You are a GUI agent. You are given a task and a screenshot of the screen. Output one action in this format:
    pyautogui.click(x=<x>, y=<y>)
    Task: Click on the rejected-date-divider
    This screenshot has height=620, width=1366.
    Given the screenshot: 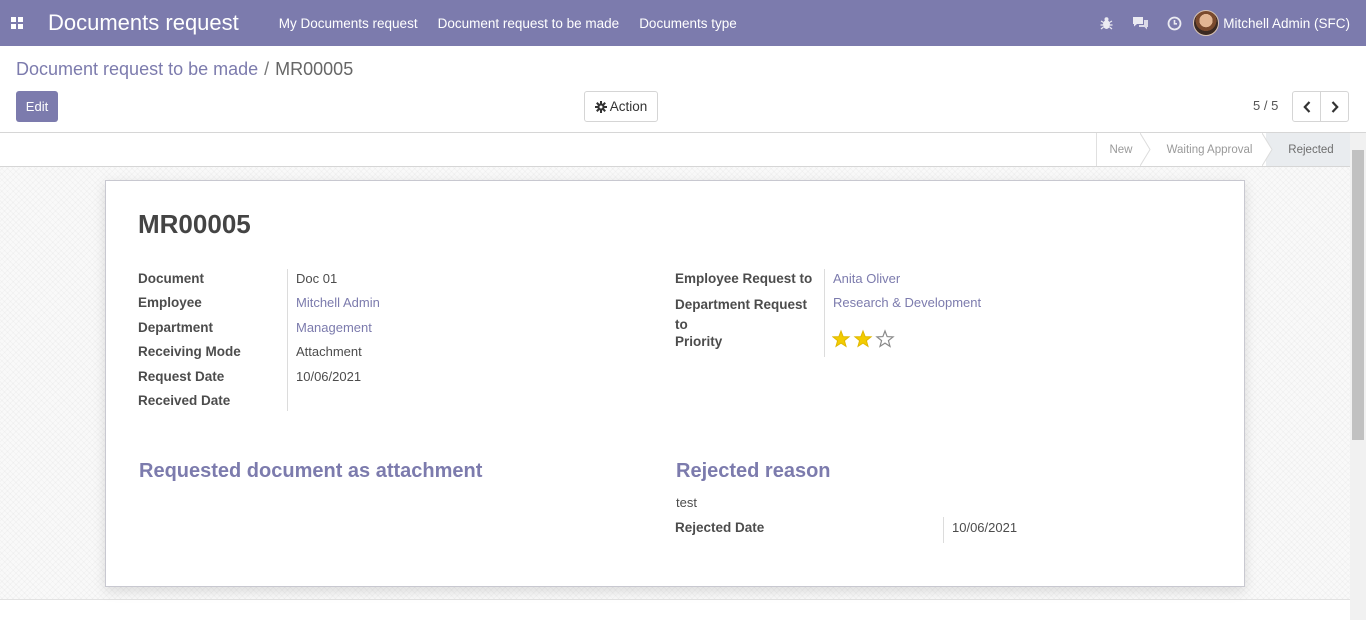 What is the action you would take?
    pyautogui.click(x=943, y=530)
    